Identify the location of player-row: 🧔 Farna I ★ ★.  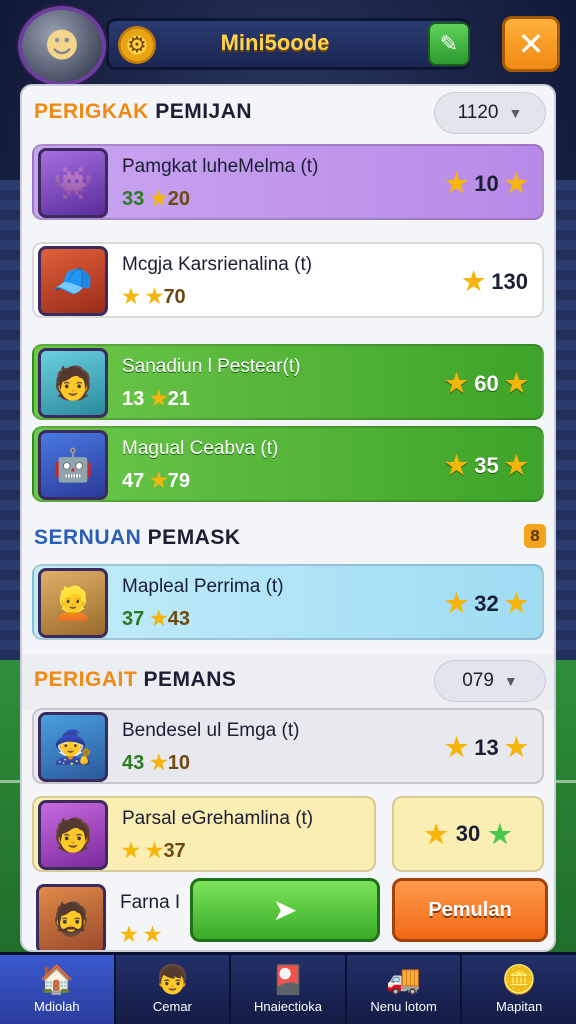
(122, 916).